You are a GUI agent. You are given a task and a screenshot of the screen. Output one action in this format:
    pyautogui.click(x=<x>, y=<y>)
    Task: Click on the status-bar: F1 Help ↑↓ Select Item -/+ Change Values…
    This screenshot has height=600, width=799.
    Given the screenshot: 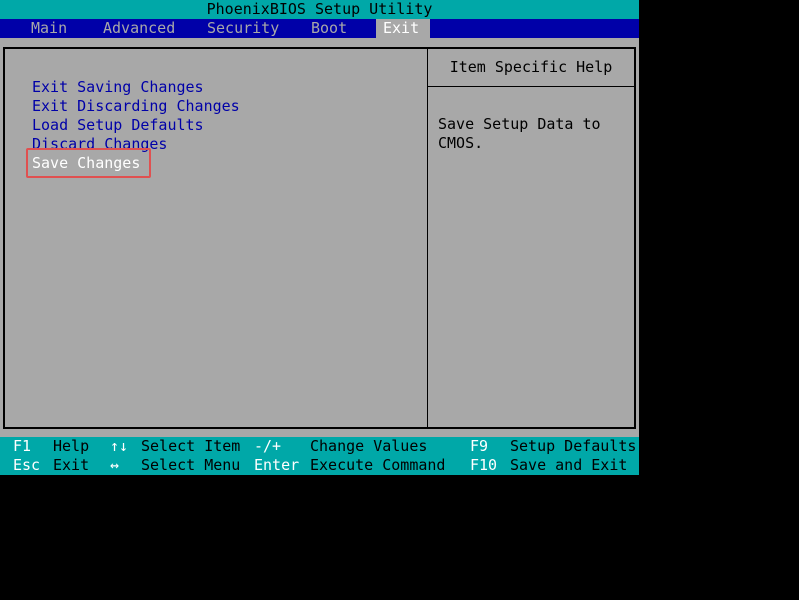 What is the action you would take?
    pyautogui.click(x=319, y=456)
    